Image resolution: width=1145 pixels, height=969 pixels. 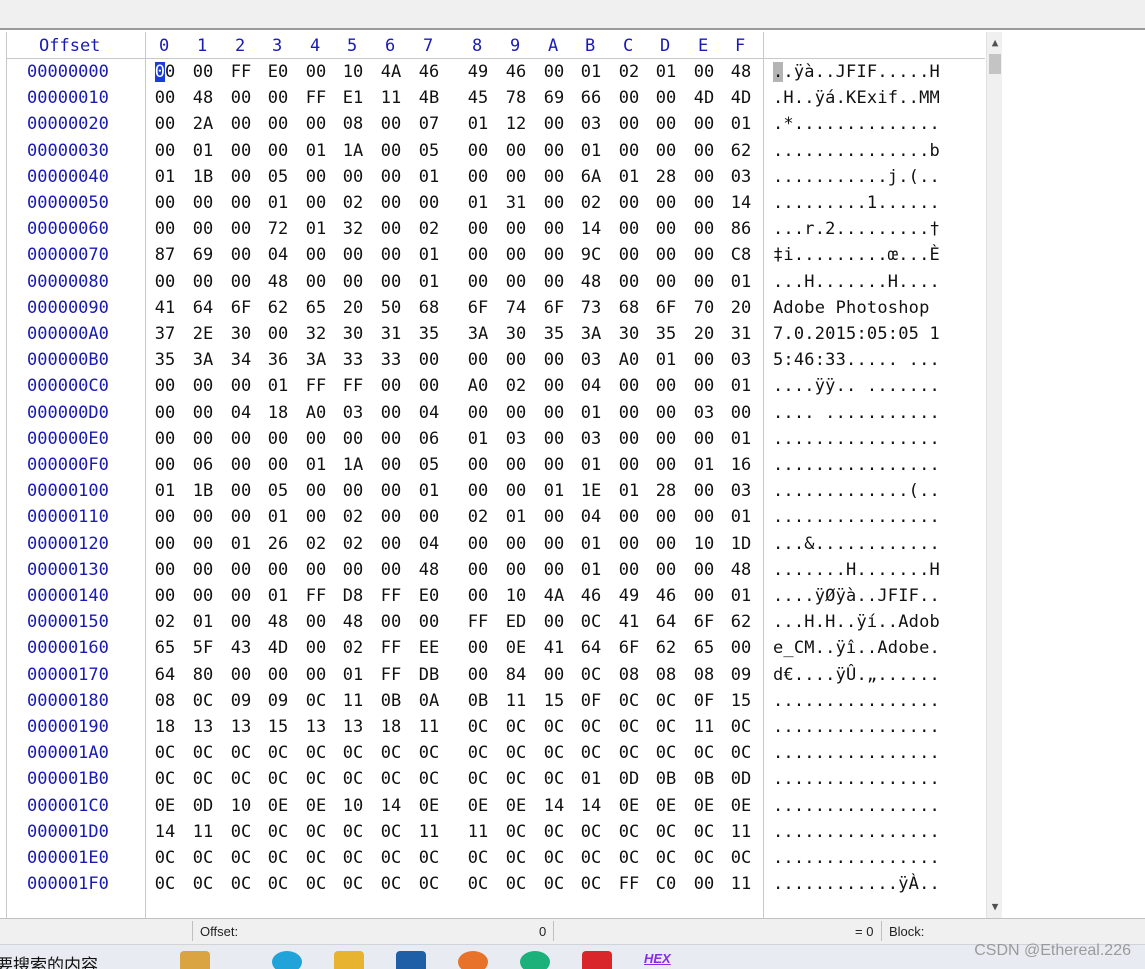 What do you see at coordinates (353, 229) in the screenshot?
I see `hex-byte: 32` at bounding box center [353, 229].